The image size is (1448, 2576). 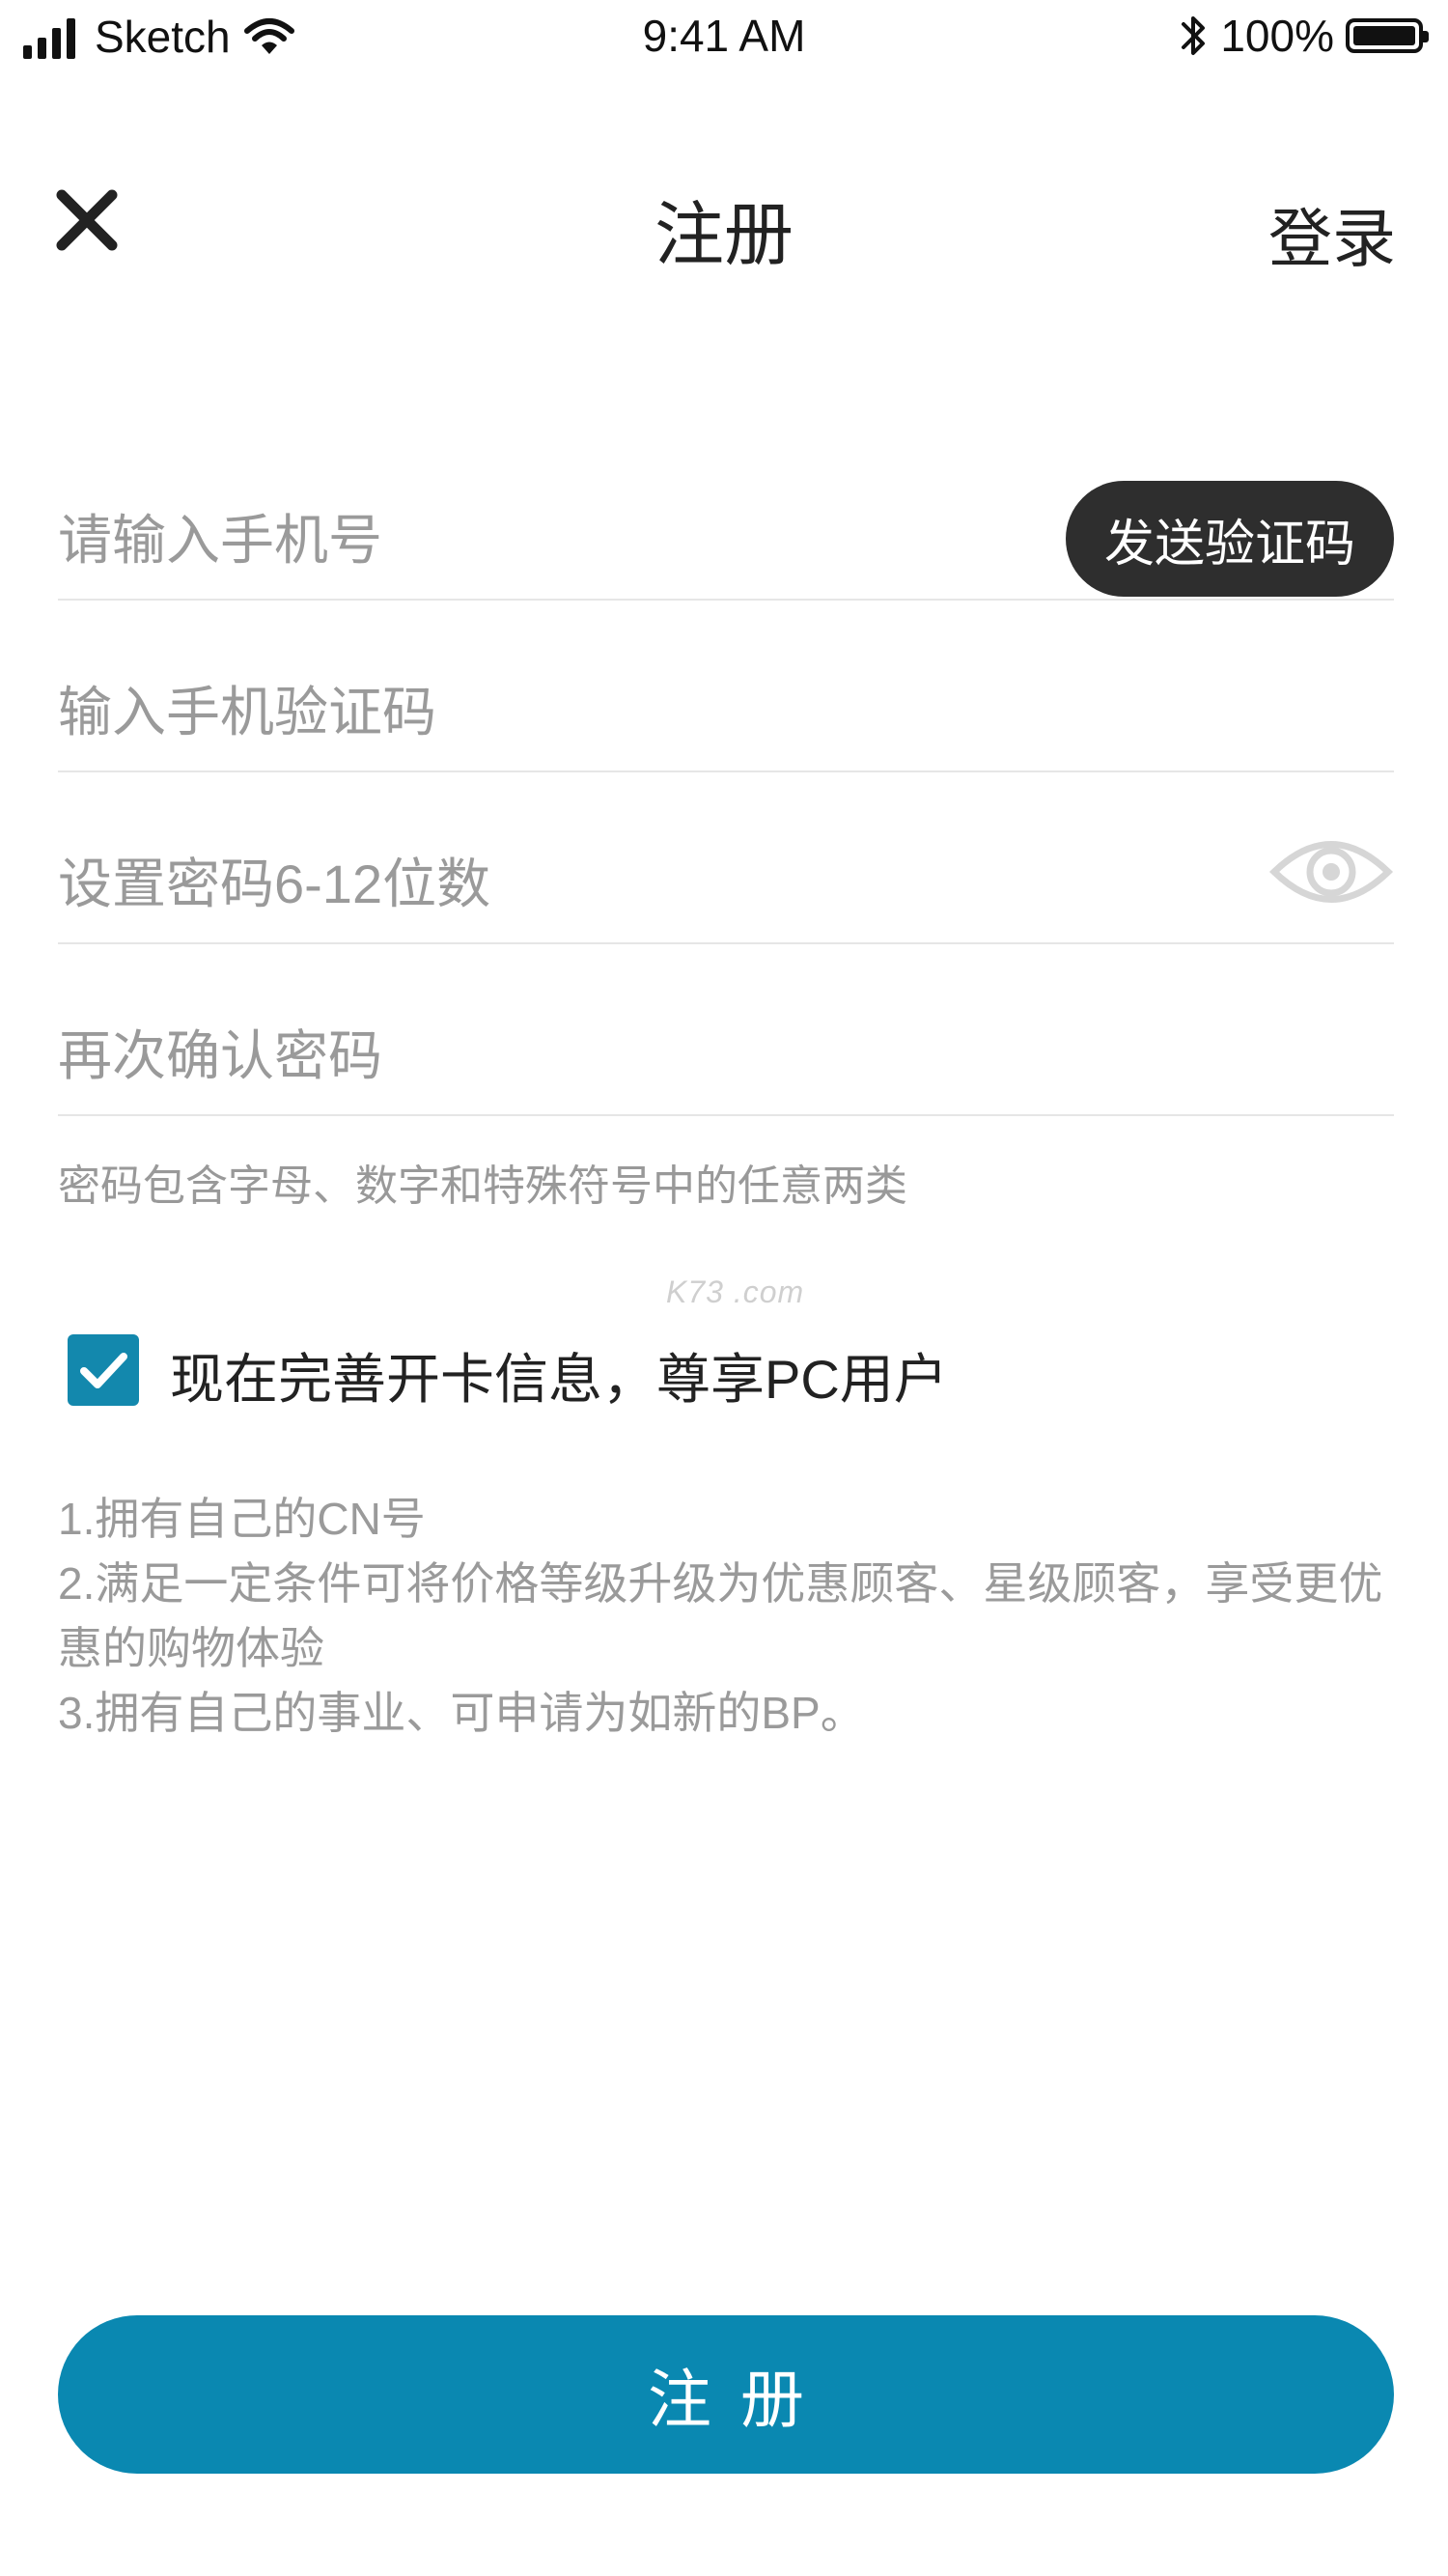 I want to click on checkmark-icon, so click(x=104, y=1371).